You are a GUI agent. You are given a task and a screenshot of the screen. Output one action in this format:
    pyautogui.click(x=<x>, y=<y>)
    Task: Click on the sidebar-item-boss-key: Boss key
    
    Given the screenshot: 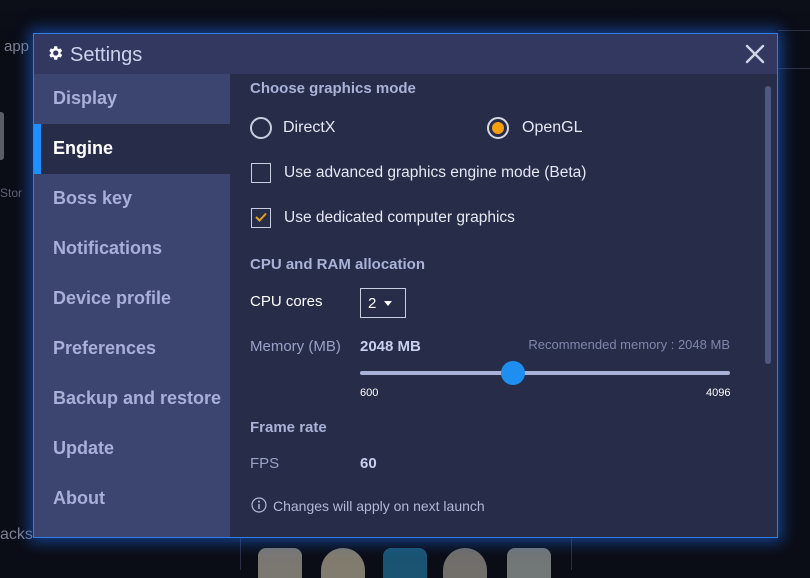 What is the action you would take?
    pyautogui.click(x=132, y=199)
    